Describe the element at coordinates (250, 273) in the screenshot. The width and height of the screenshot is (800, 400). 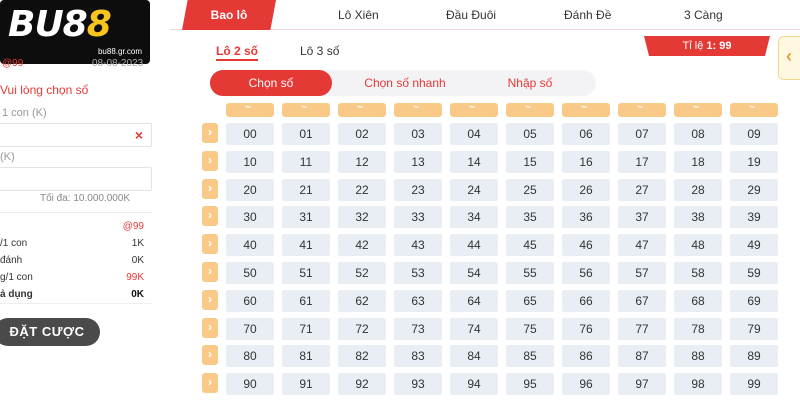
I see `number-cell: 50` at that location.